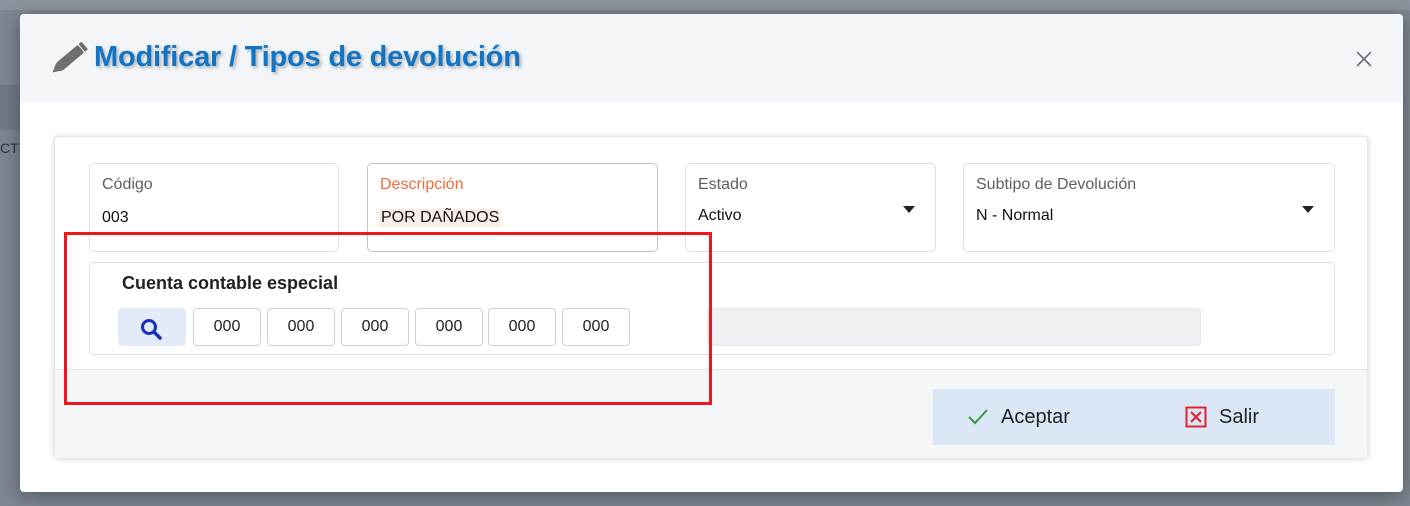  What do you see at coordinates (70, 57) in the screenshot?
I see `pencil-icon` at bounding box center [70, 57].